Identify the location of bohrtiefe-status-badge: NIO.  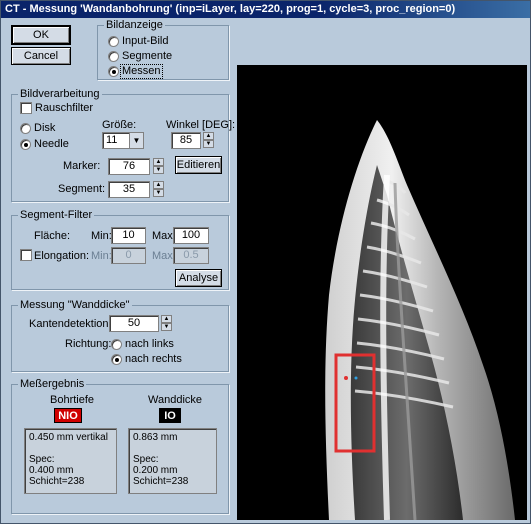
(68, 415).